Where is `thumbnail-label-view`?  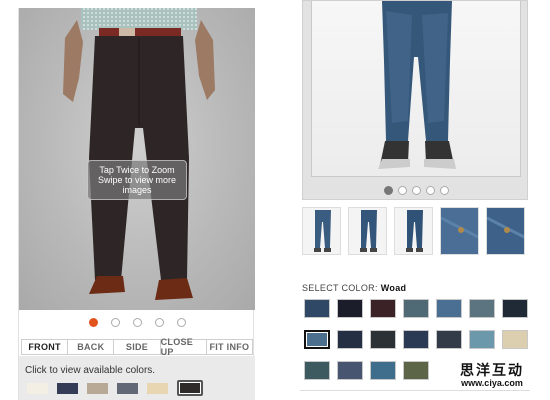
thumbnail-label-view is located at coordinates (505, 231).